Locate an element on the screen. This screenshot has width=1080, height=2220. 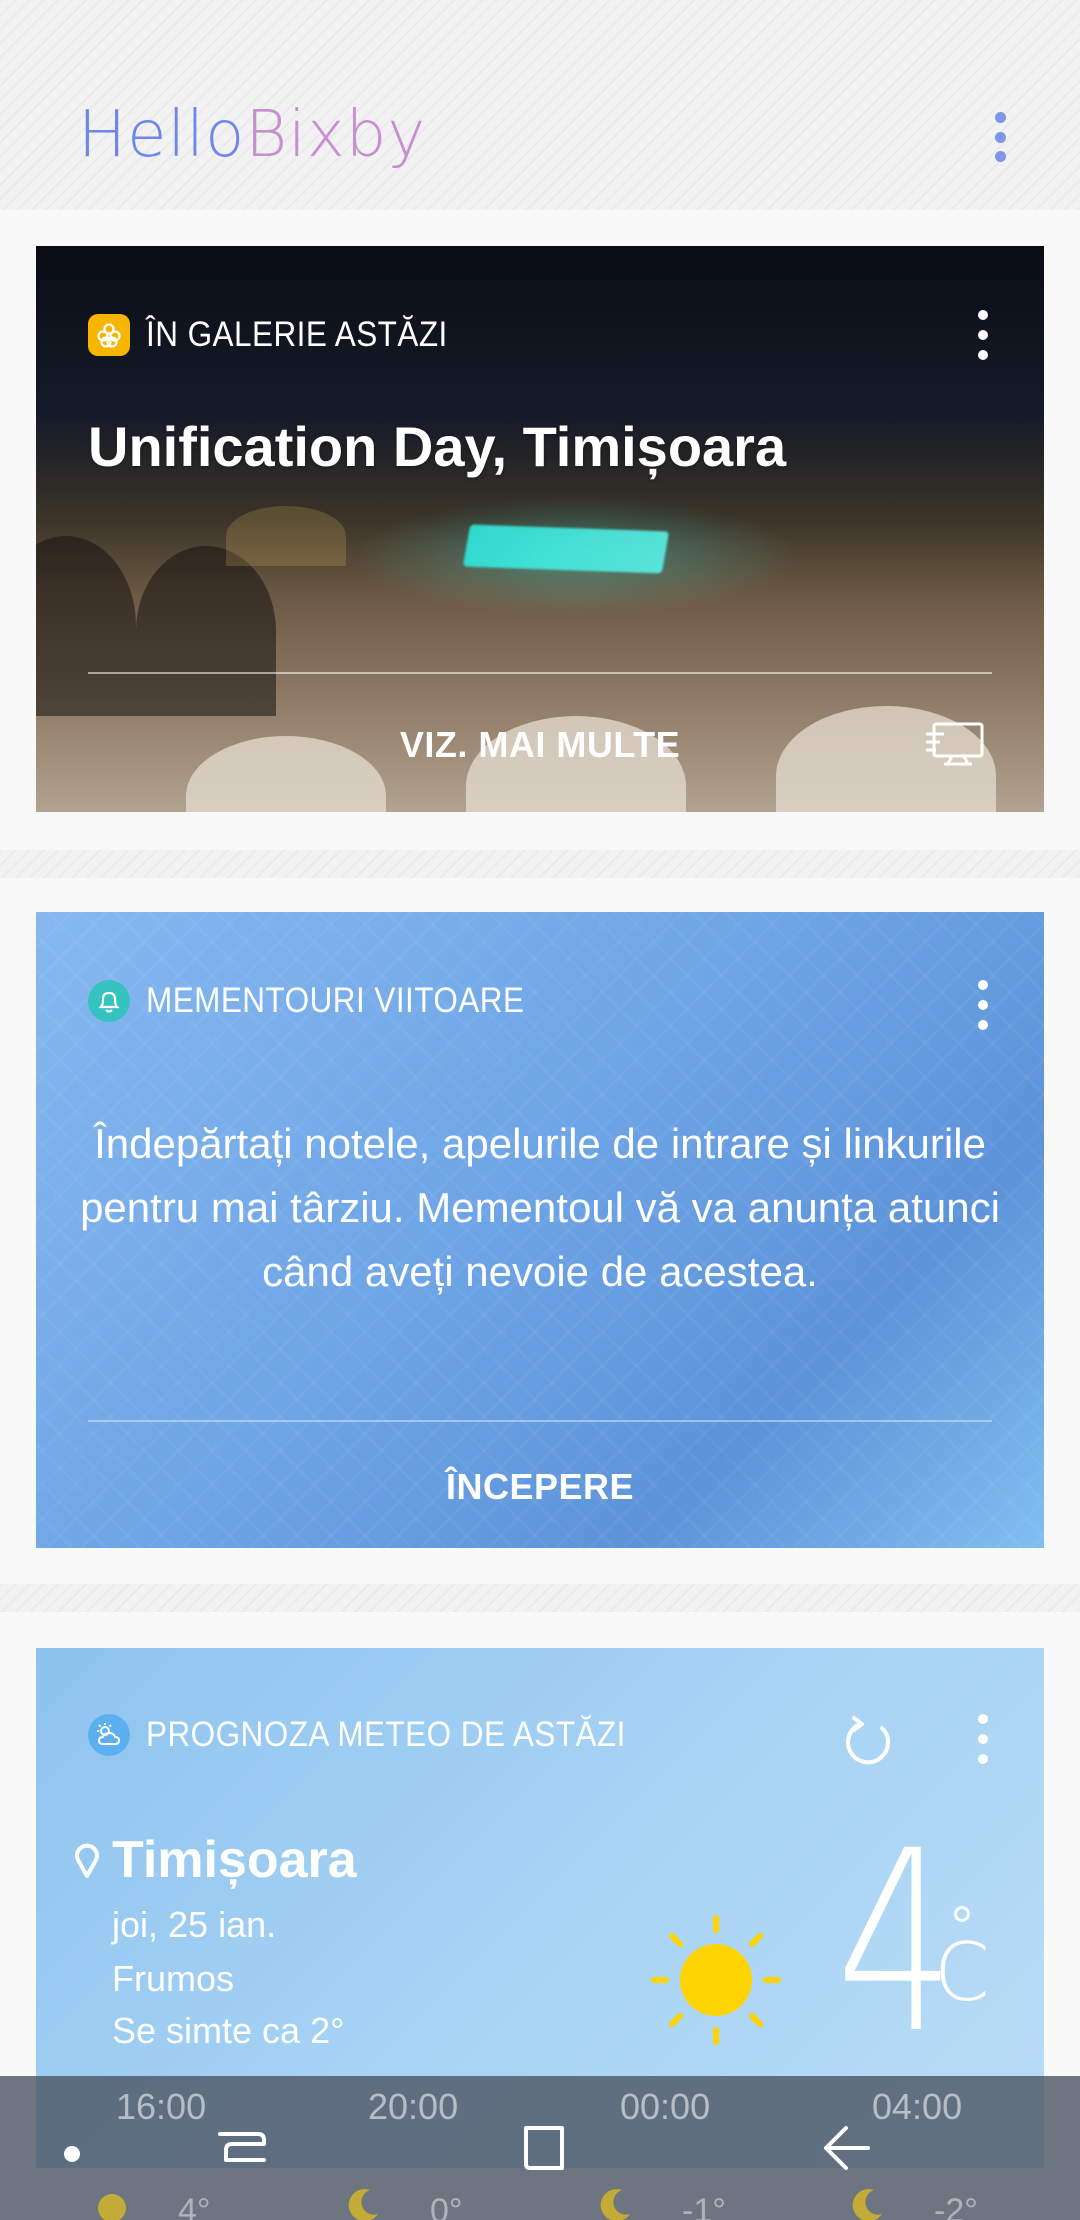
refresh-icon is located at coordinates (868, 1742).